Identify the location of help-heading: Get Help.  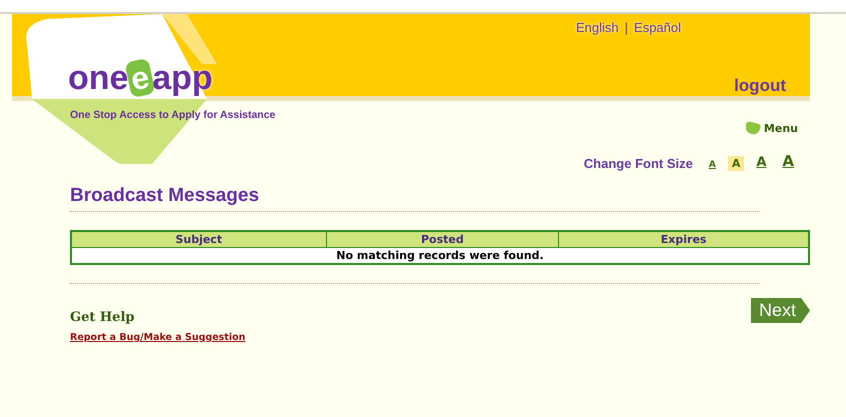
(103, 317).